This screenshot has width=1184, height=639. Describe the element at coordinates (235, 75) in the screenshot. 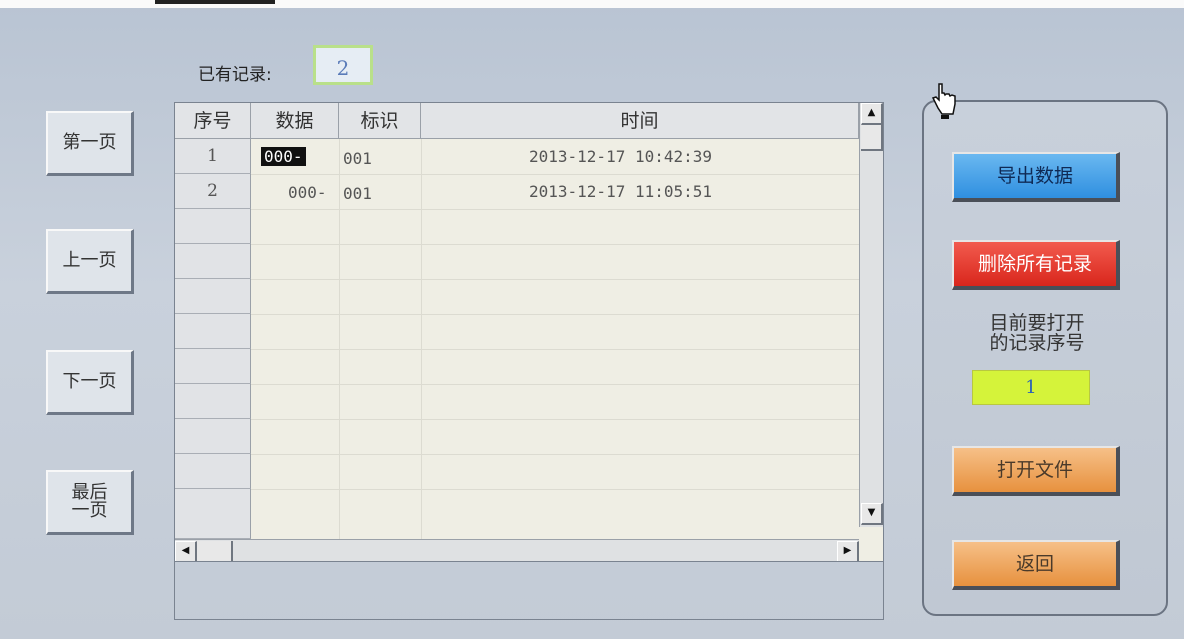

I see `record-count-label: 已有记录:` at that location.